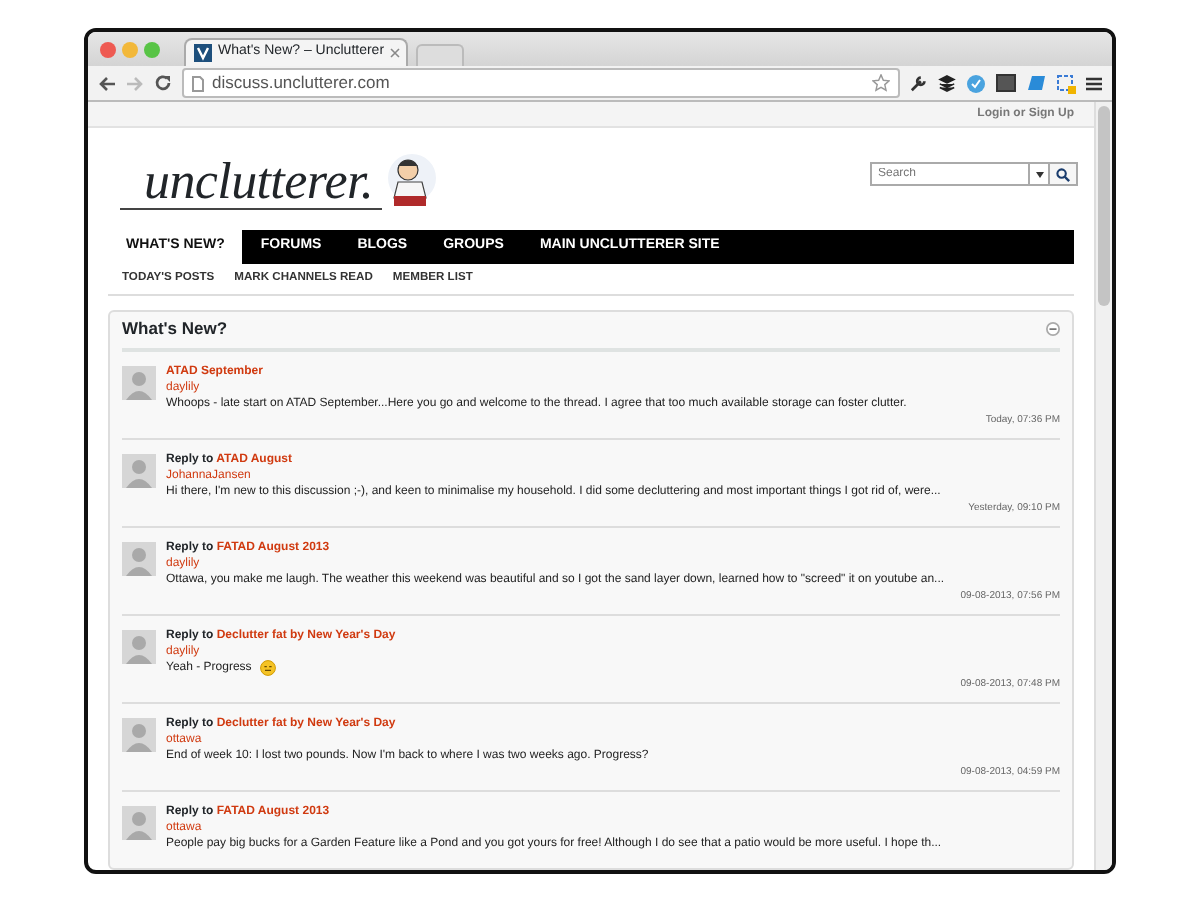  I want to click on menu-icon, so click(1094, 83).